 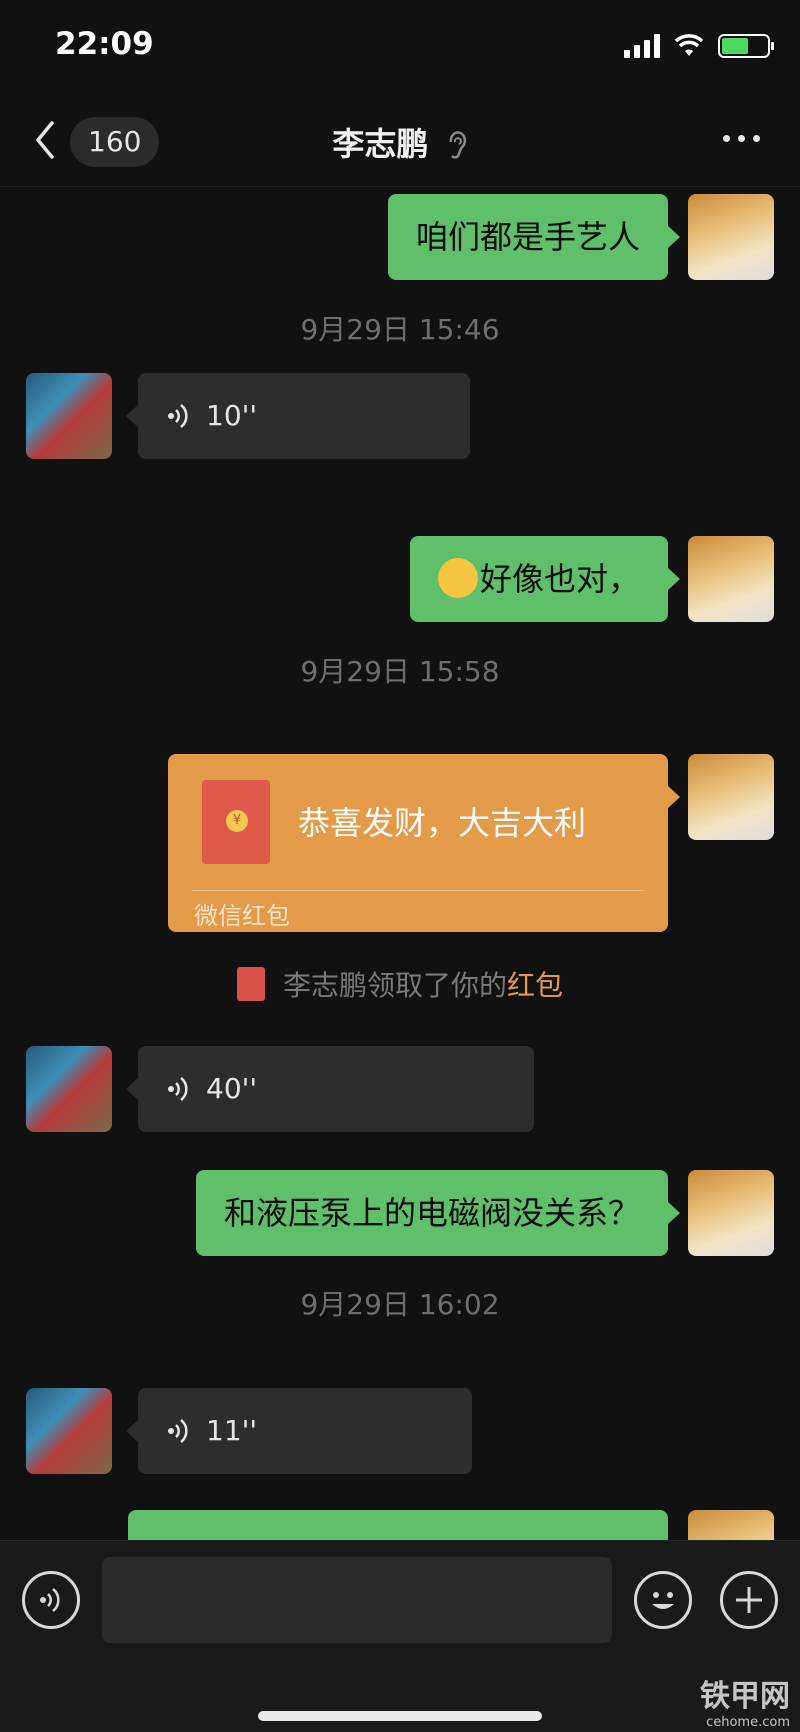 I want to click on chat-title: 李志鹏, so click(x=400, y=142).